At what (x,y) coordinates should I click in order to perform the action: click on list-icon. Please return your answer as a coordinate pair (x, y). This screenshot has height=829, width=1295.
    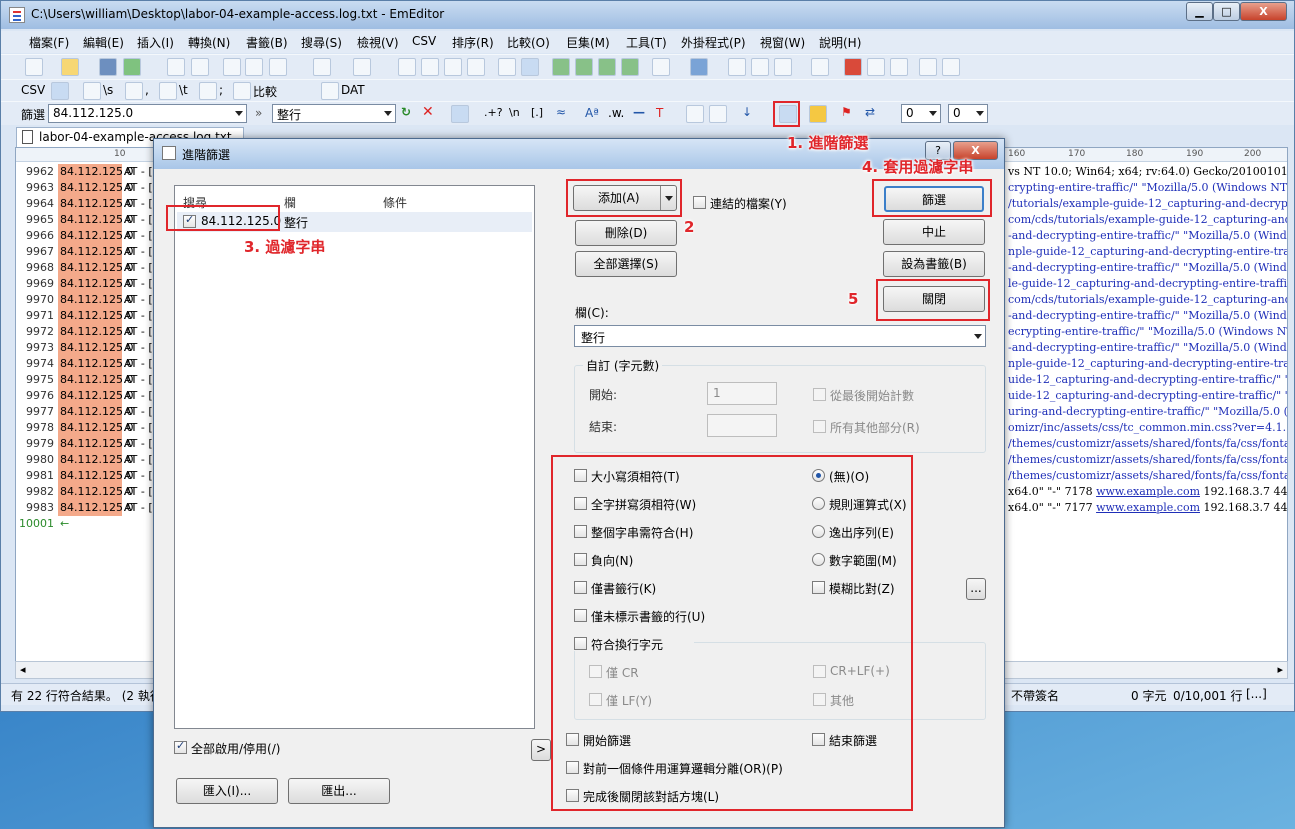
    Looking at the image, I should click on (820, 67).